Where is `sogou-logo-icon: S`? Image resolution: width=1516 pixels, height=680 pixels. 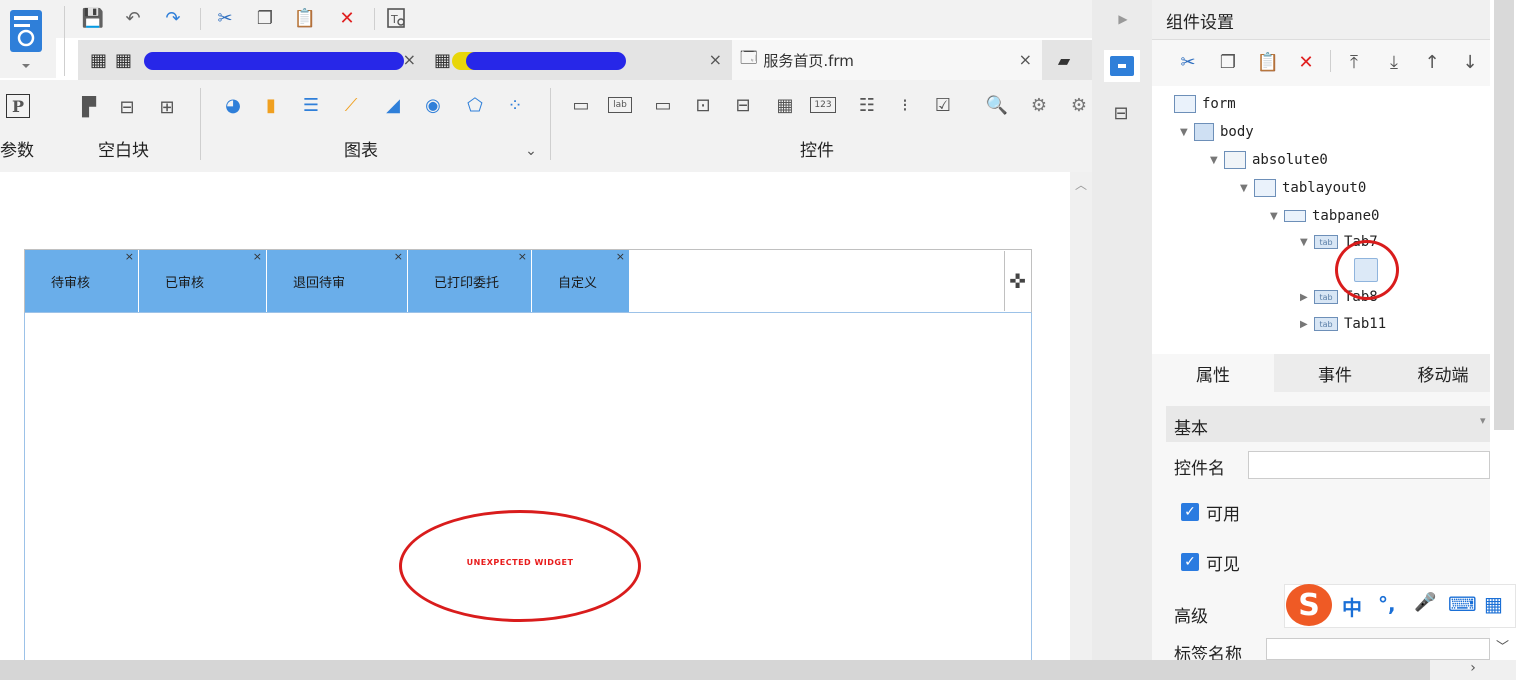
sogou-logo-icon: S is located at coordinates (1309, 605).